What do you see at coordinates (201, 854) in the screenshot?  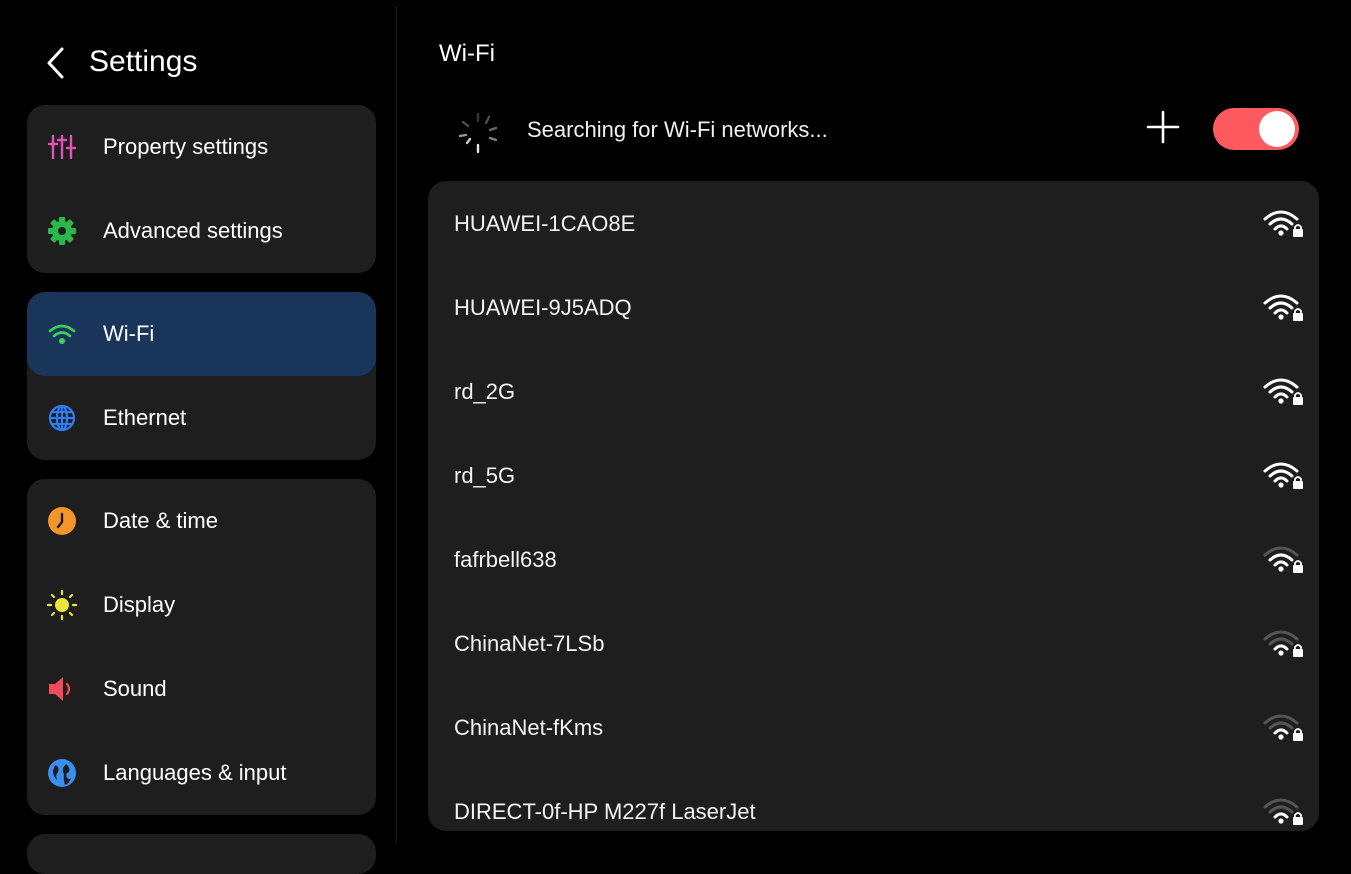 I see `sidebar-group-more` at bounding box center [201, 854].